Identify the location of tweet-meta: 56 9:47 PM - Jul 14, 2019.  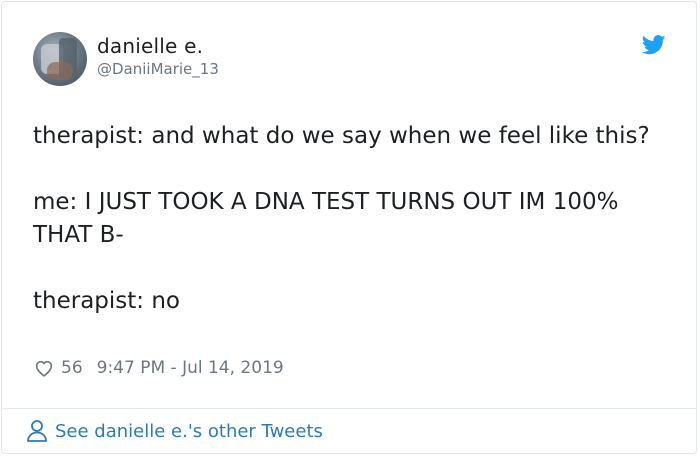
(158, 368).